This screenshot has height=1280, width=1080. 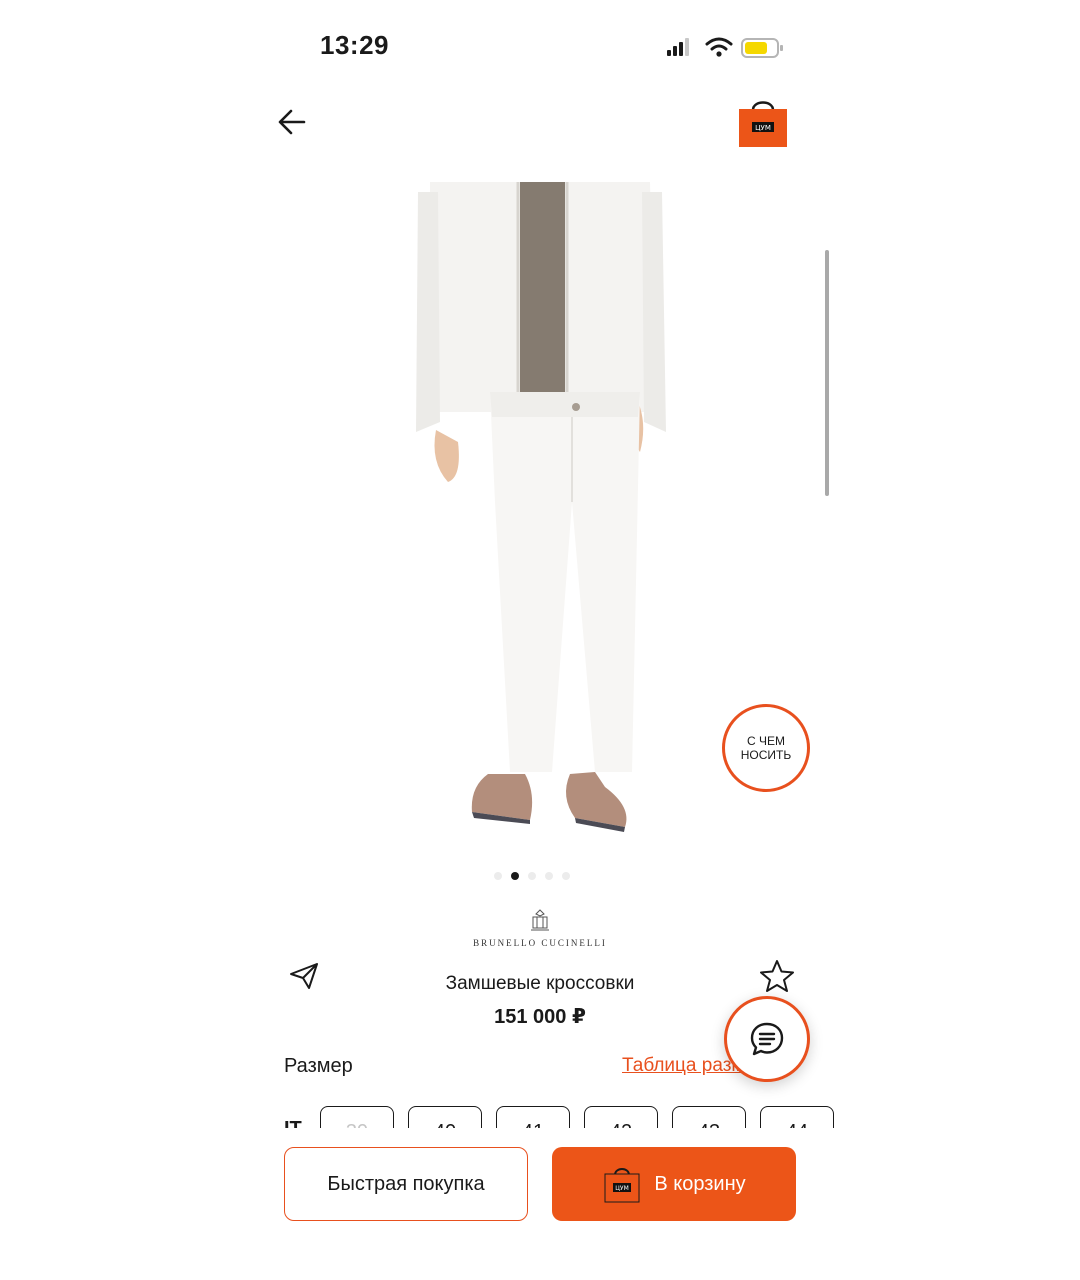 I want to click on wear-with-button: С ЧЕМ НОСИТЬ, so click(x=766, y=748).